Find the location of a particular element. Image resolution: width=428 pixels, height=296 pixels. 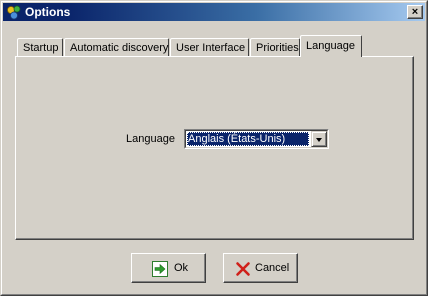

ok-button: Ok is located at coordinates (168, 268).